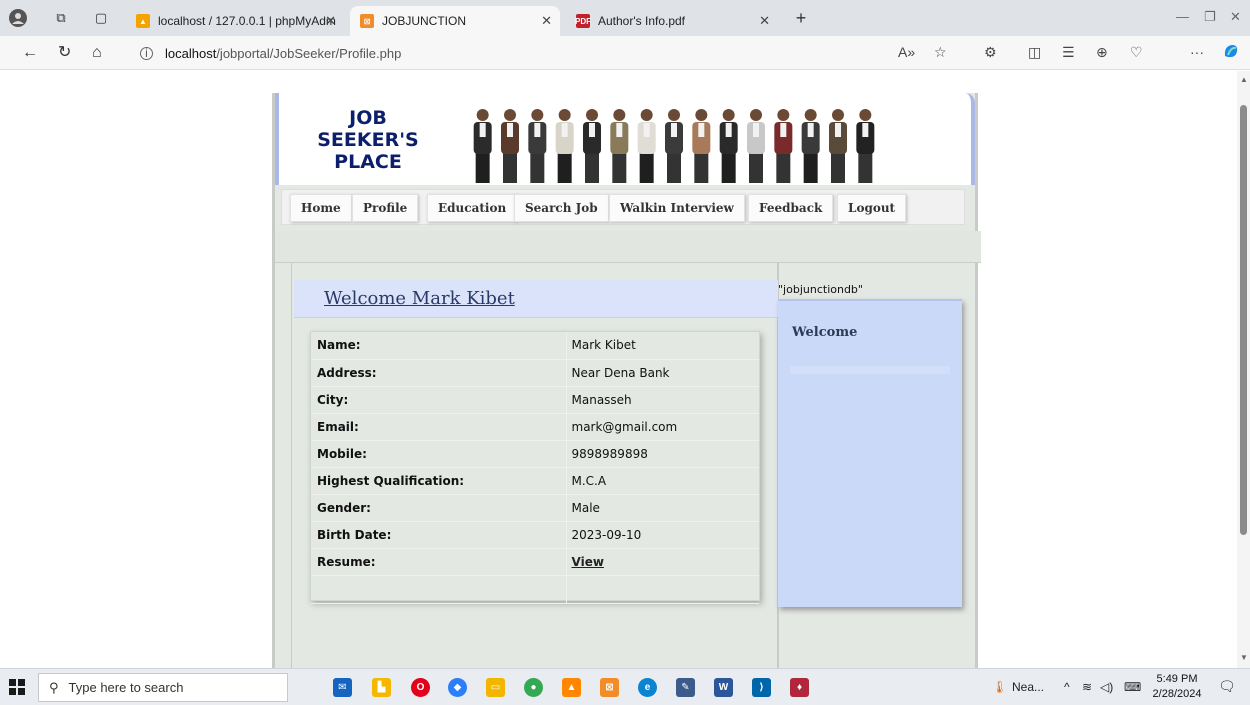 The width and height of the screenshot is (1250, 705). I want to click on table-row: Email: mark@gmail.com, so click(535, 427).